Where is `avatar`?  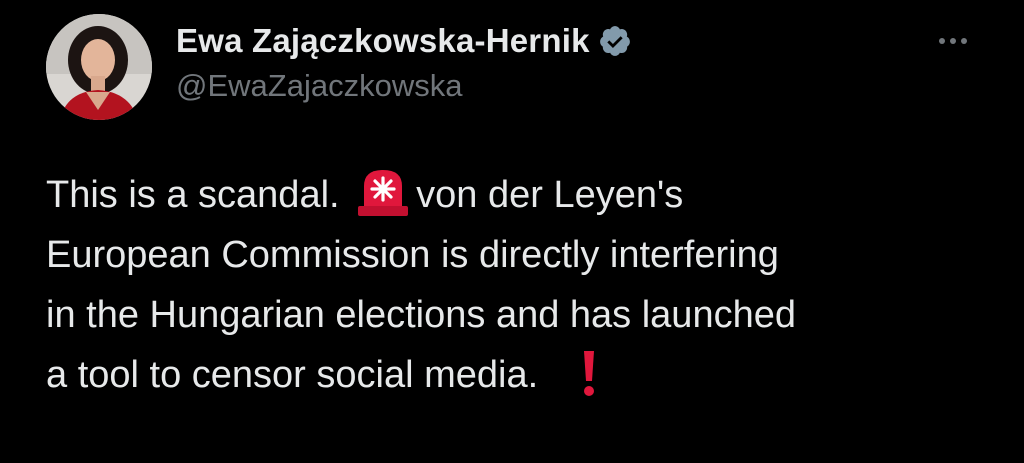 avatar is located at coordinates (99, 67).